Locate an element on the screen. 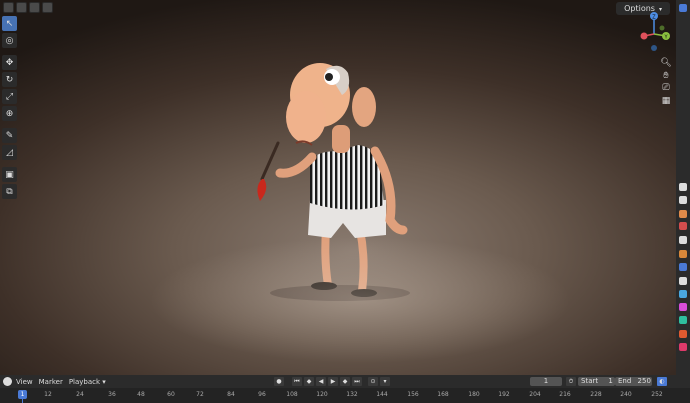 The image size is (690, 403). select-tool: ↖ is located at coordinates (9, 23).